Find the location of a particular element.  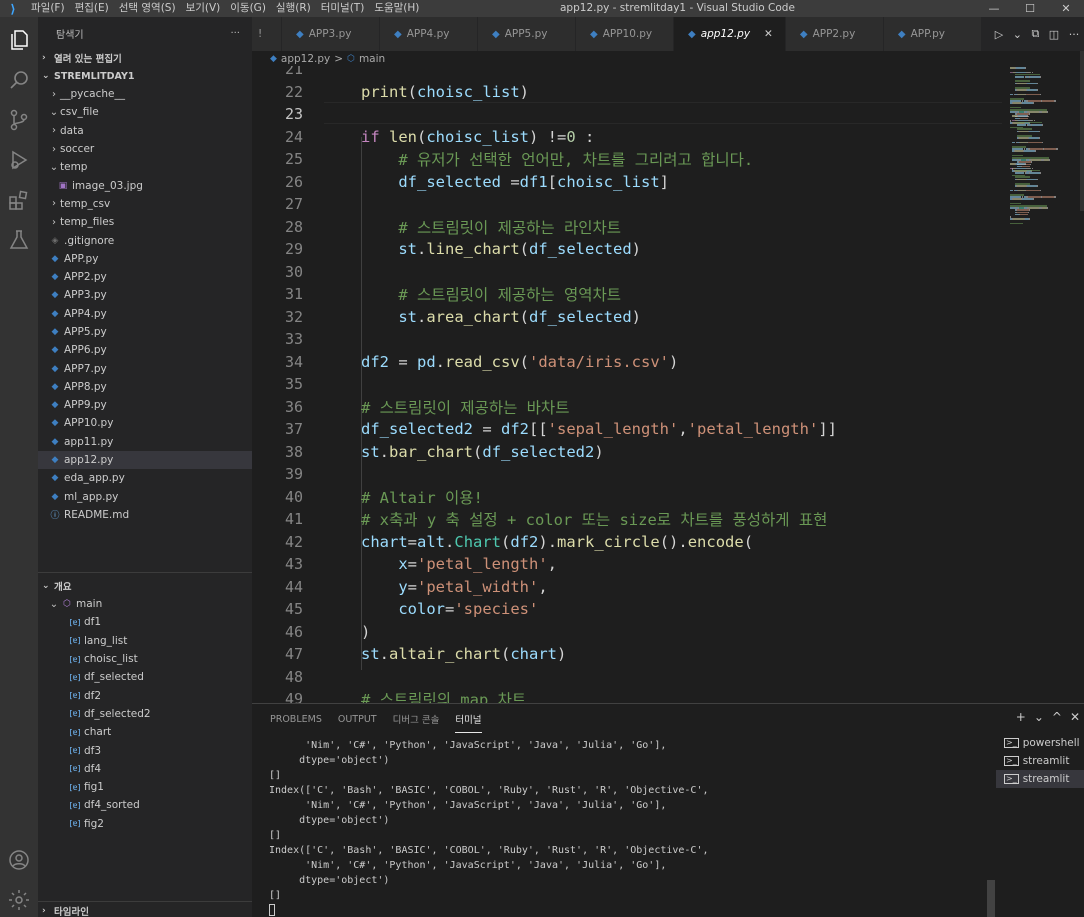

open-editors-section: › 열려 있는 편집기 is located at coordinates (145, 58).